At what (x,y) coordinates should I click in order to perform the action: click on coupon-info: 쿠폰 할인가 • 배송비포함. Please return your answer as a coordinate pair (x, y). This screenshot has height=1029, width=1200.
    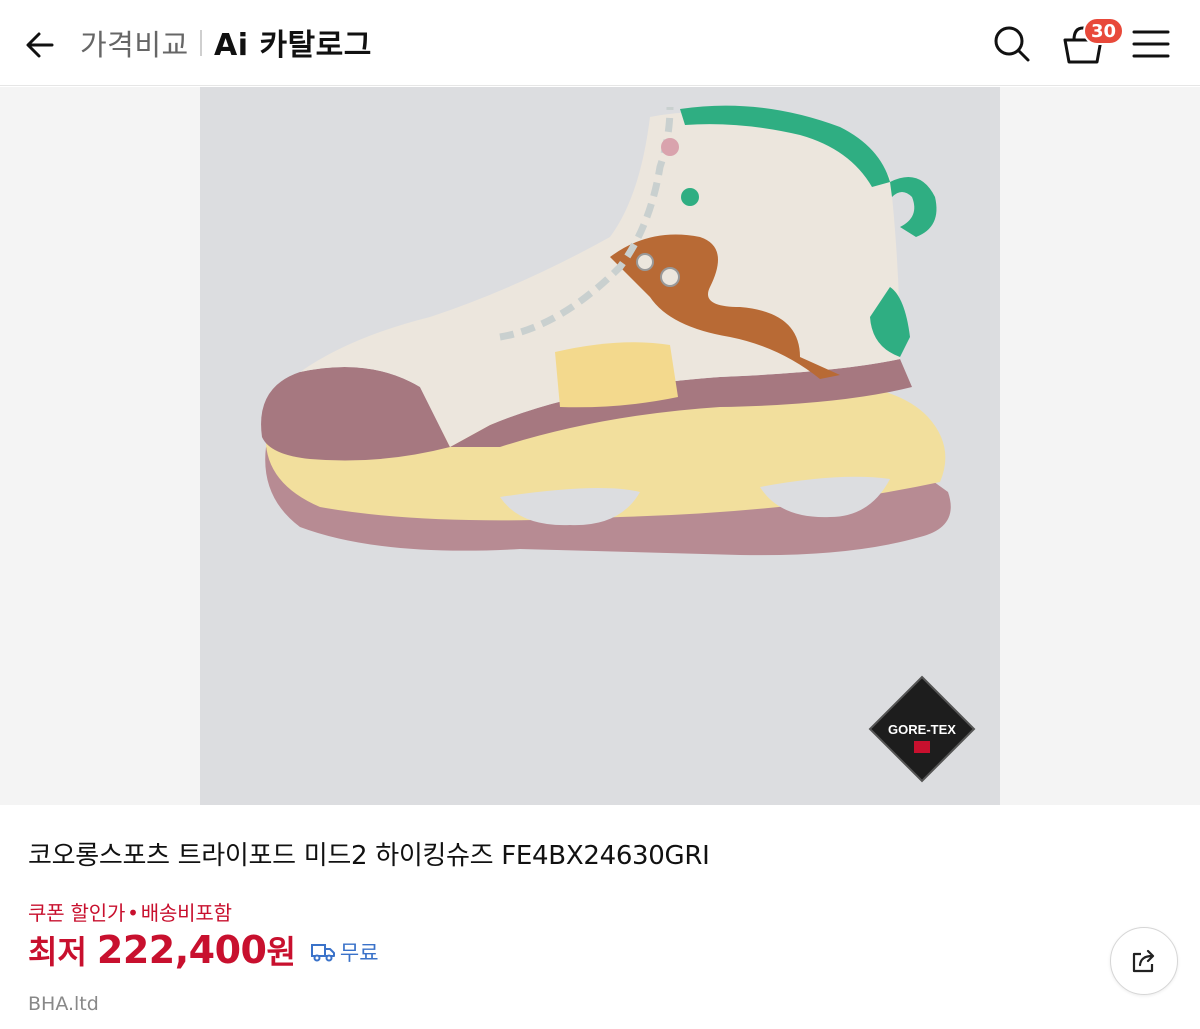
    Looking at the image, I should click on (130, 911).